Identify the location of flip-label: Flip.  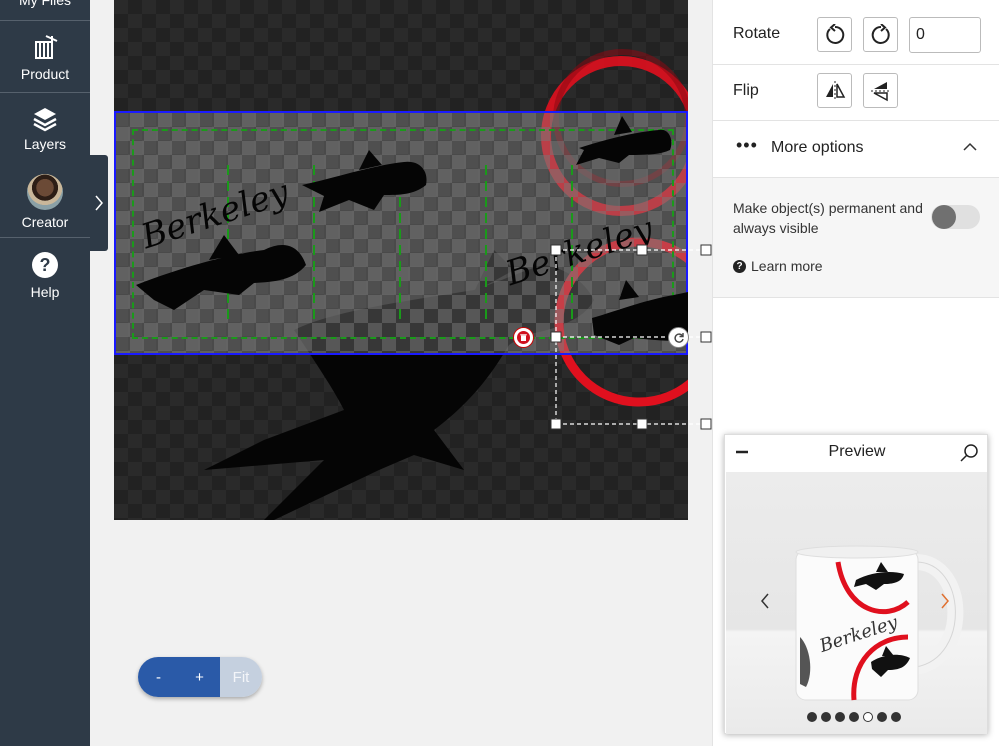
(746, 90).